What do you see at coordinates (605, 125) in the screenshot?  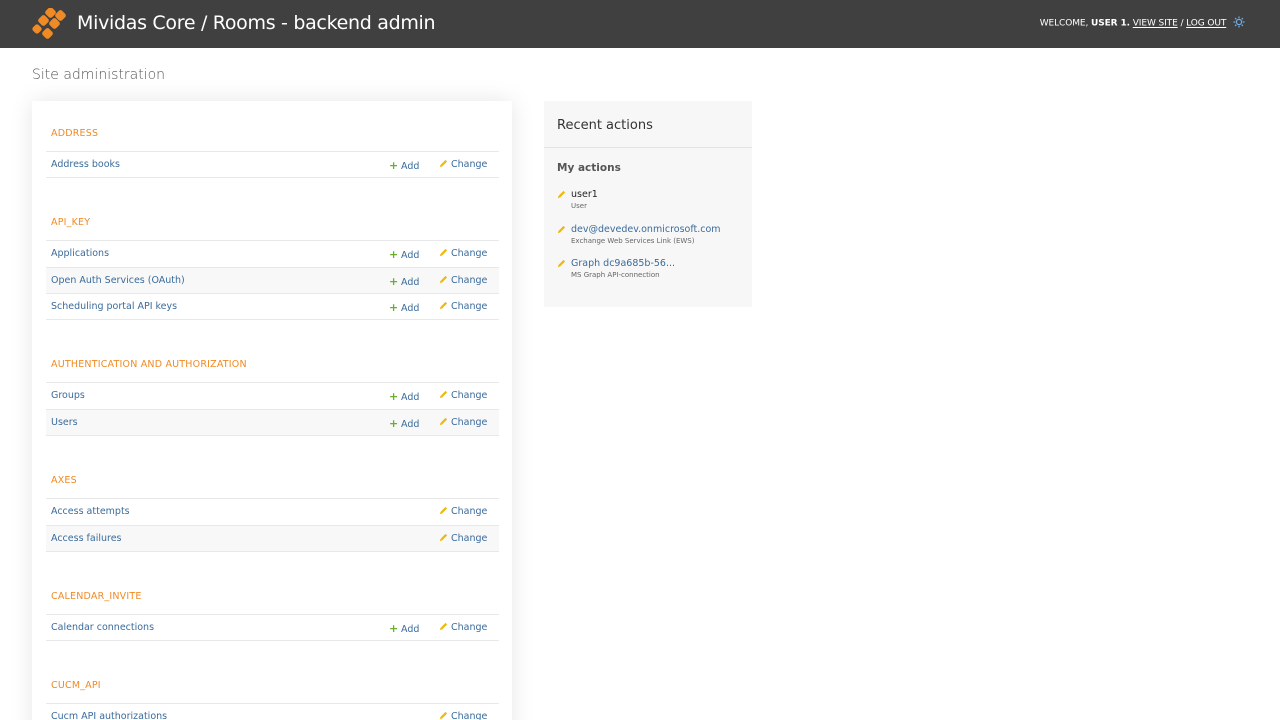 I see `recent-actions-title: Recent actions` at bounding box center [605, 125].